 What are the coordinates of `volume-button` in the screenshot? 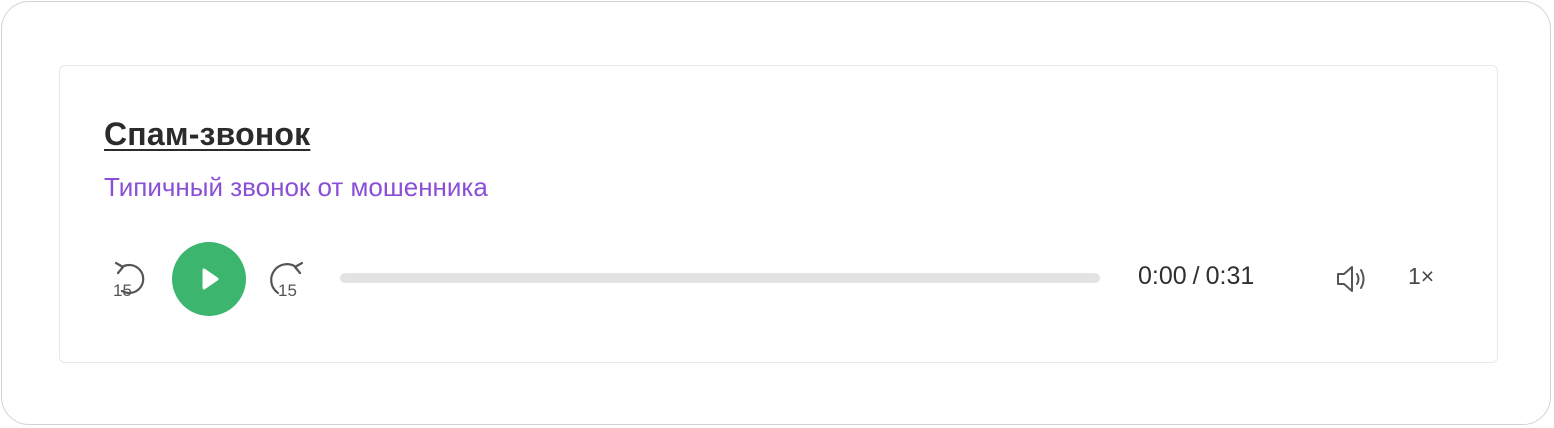 It's located at (1352, 279).